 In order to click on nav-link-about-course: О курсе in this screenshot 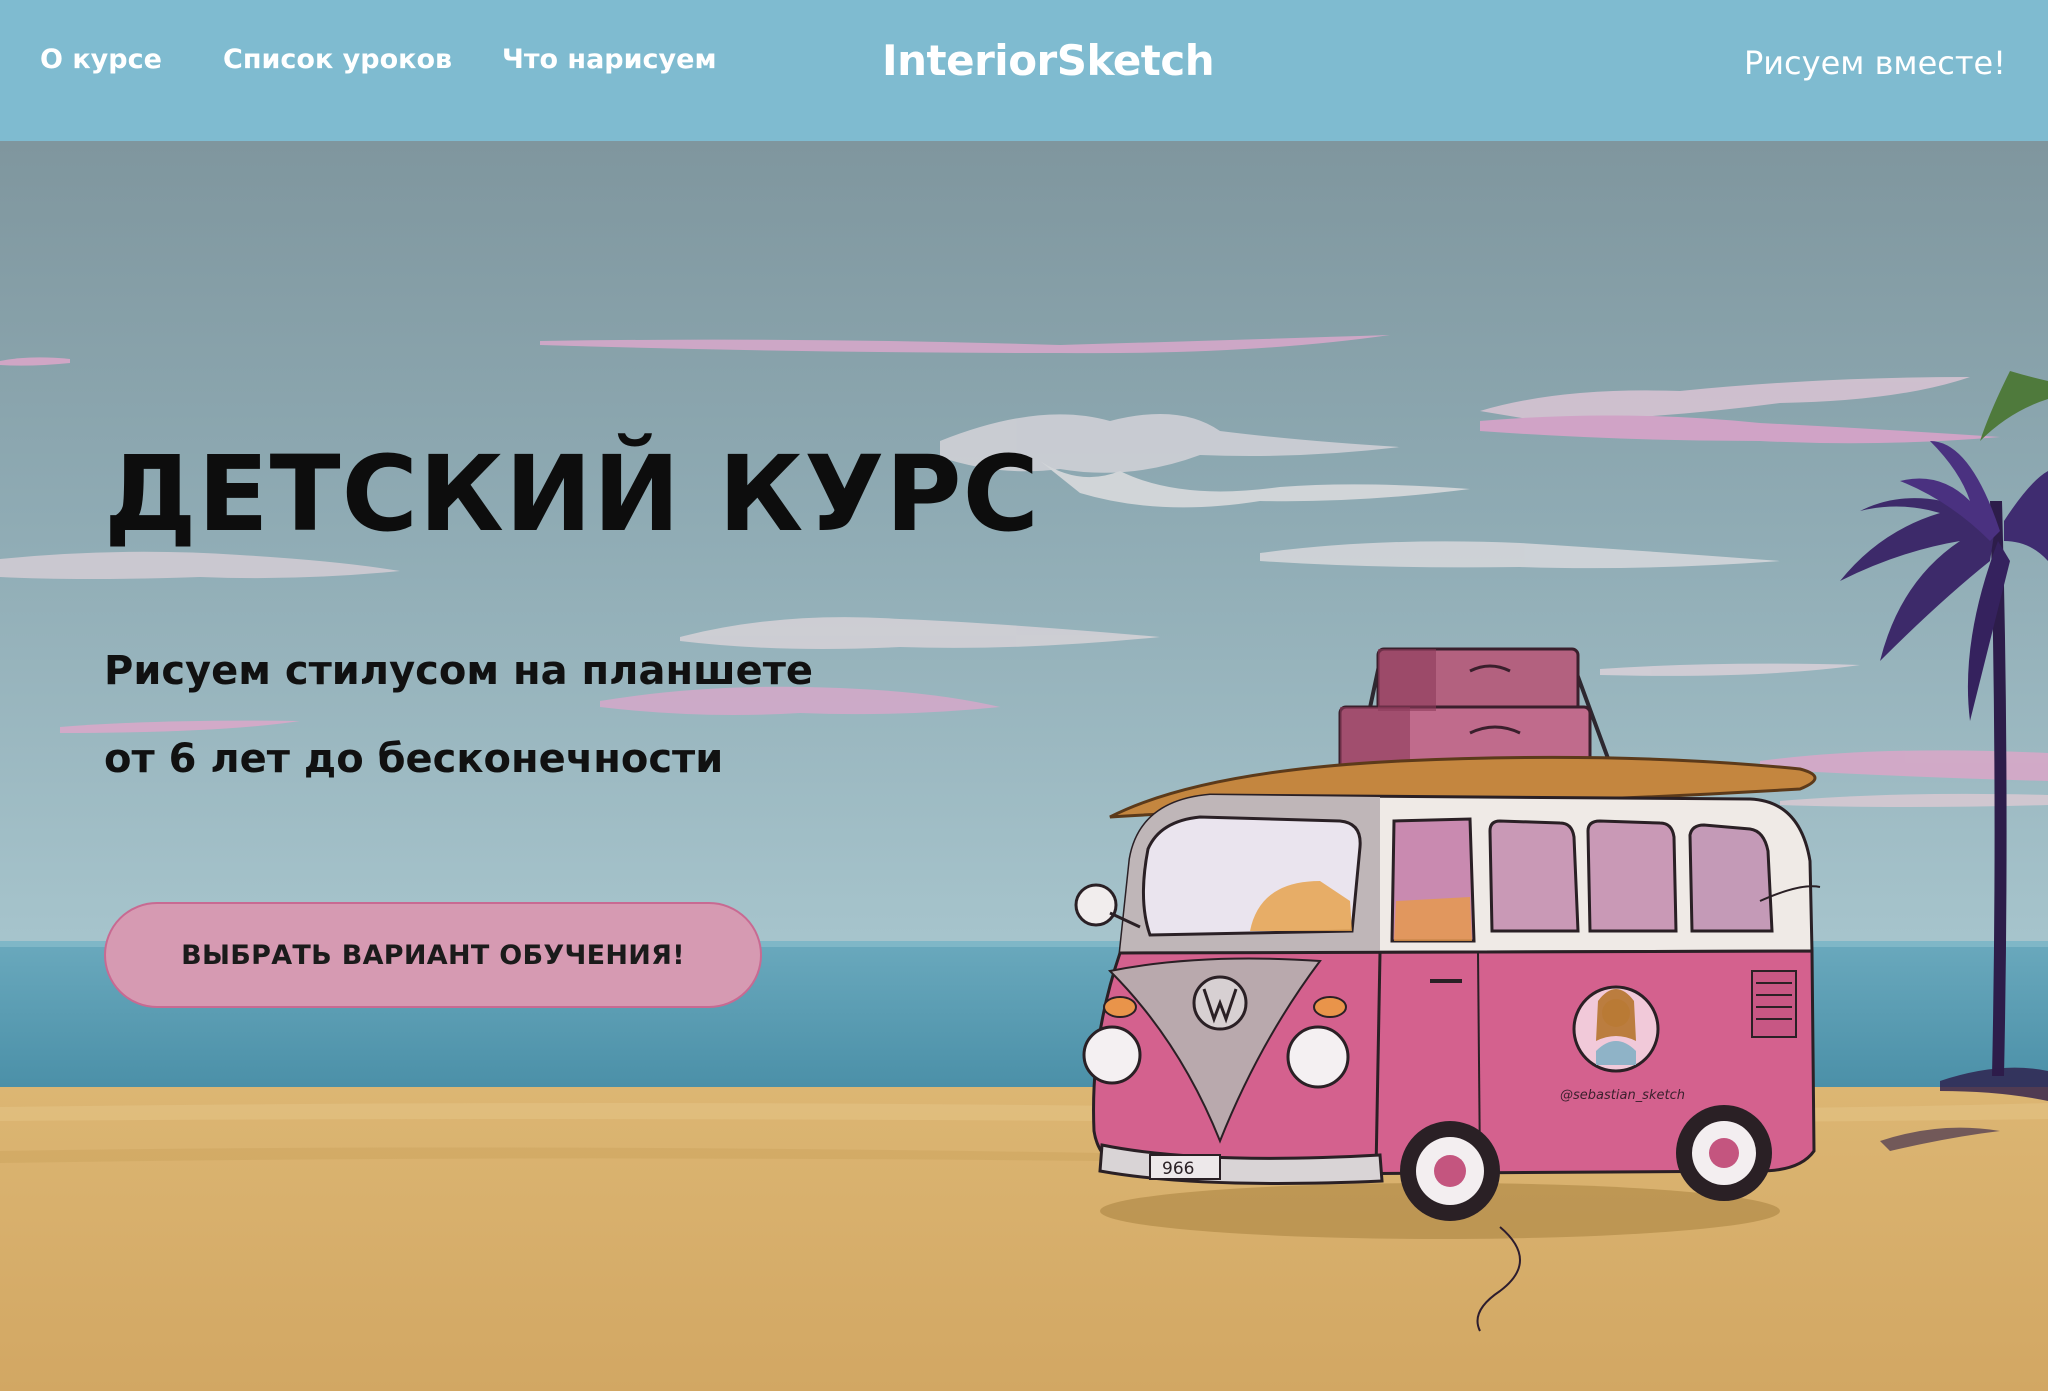, I will do `click(101, 59)`.